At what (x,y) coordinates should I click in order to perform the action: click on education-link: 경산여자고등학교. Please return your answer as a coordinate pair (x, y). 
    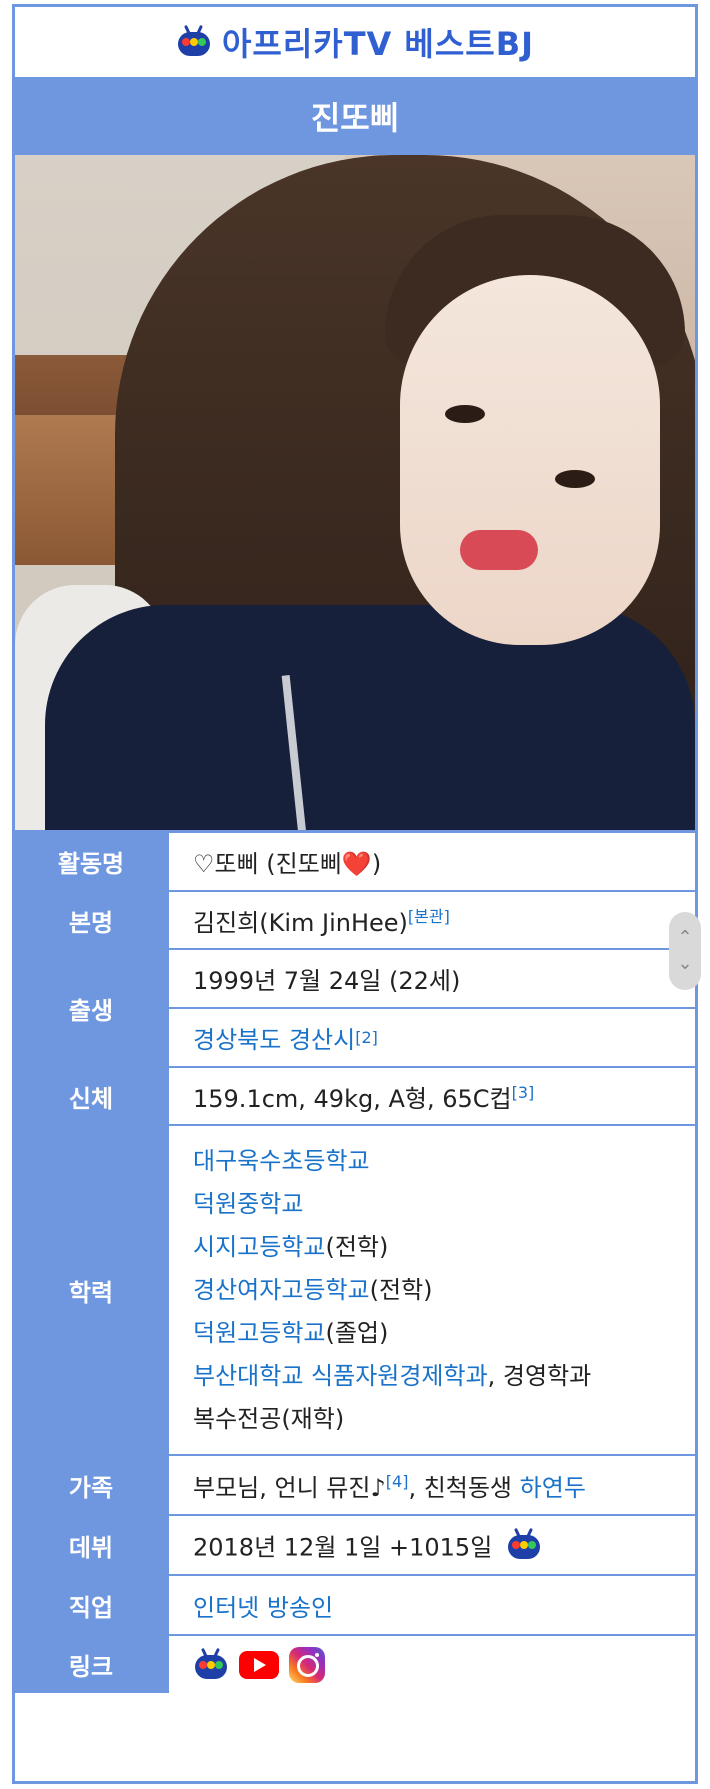
    Looking at the image, I should click on (281, 1290).